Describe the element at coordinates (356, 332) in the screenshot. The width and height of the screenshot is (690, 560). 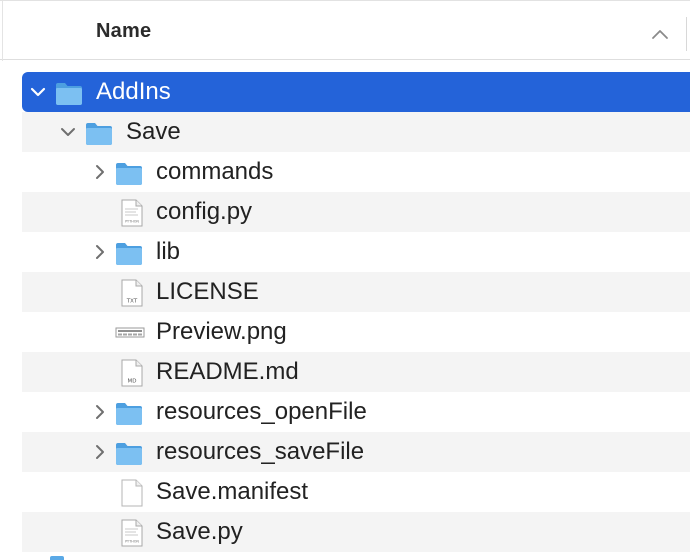
I see `file-row-preview-png: Preview.png` at that location.